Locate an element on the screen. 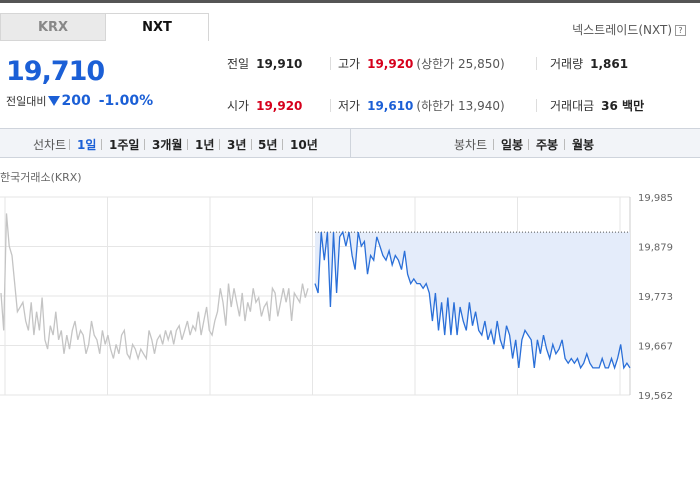  nextrade-link: 넥스트레이드(NXT)? is located at coordinates (629, 29).